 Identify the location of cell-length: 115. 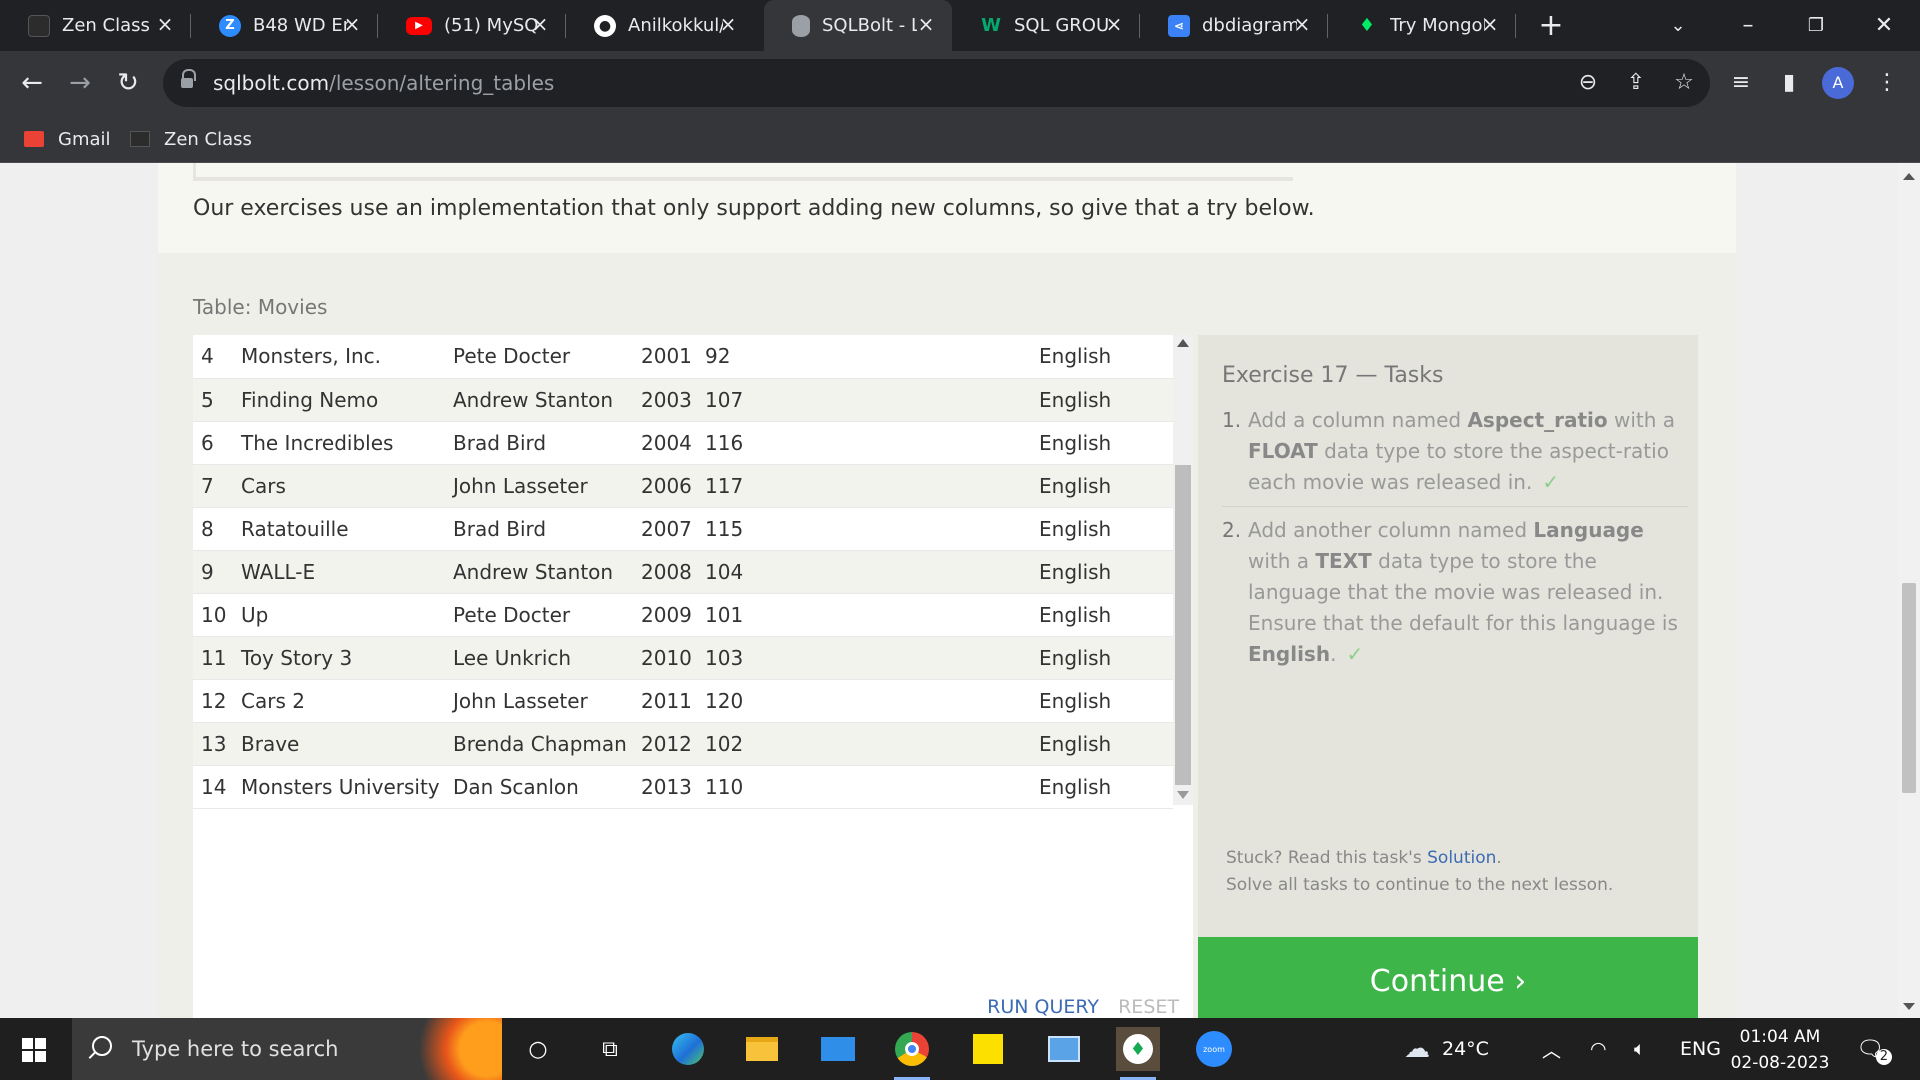
(724, 528).